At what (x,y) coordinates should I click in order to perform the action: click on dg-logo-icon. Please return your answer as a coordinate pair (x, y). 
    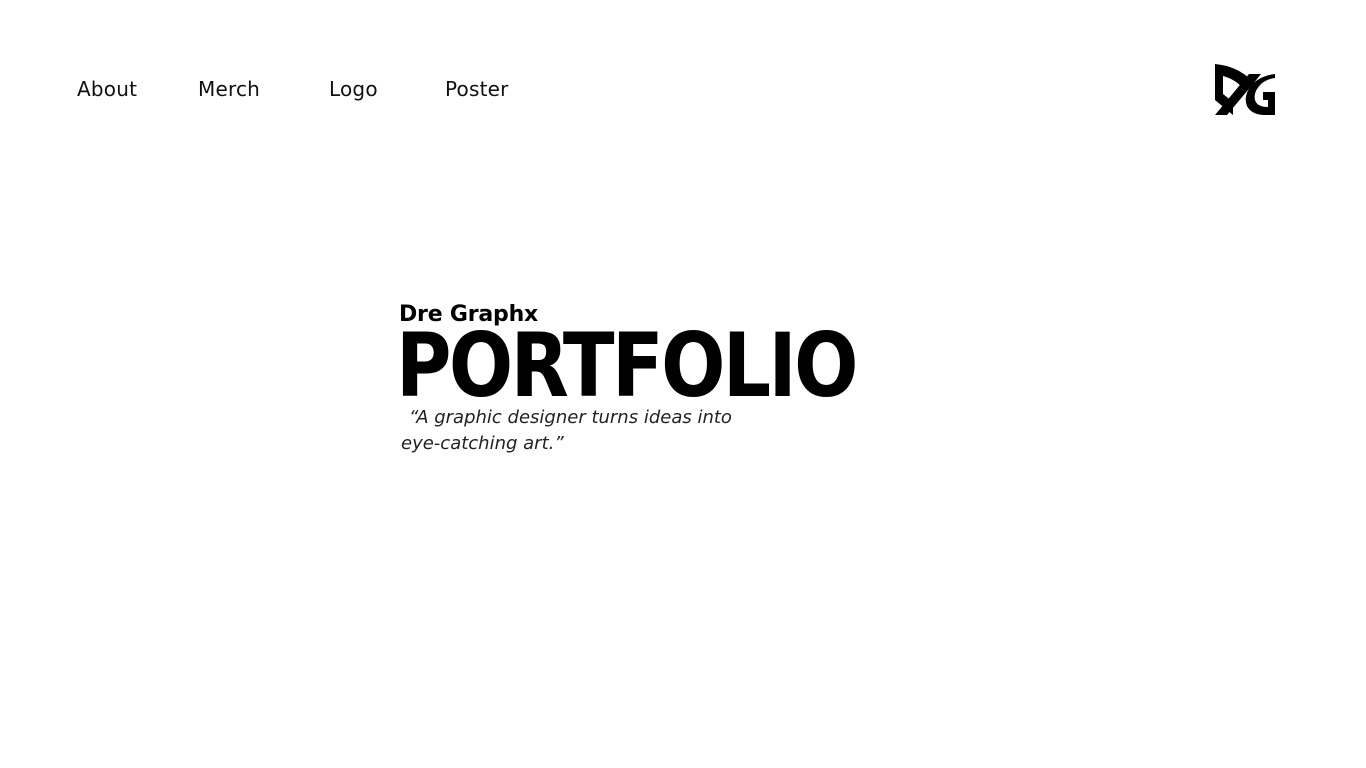
    Looking at the image, I should click on (1245, 89).